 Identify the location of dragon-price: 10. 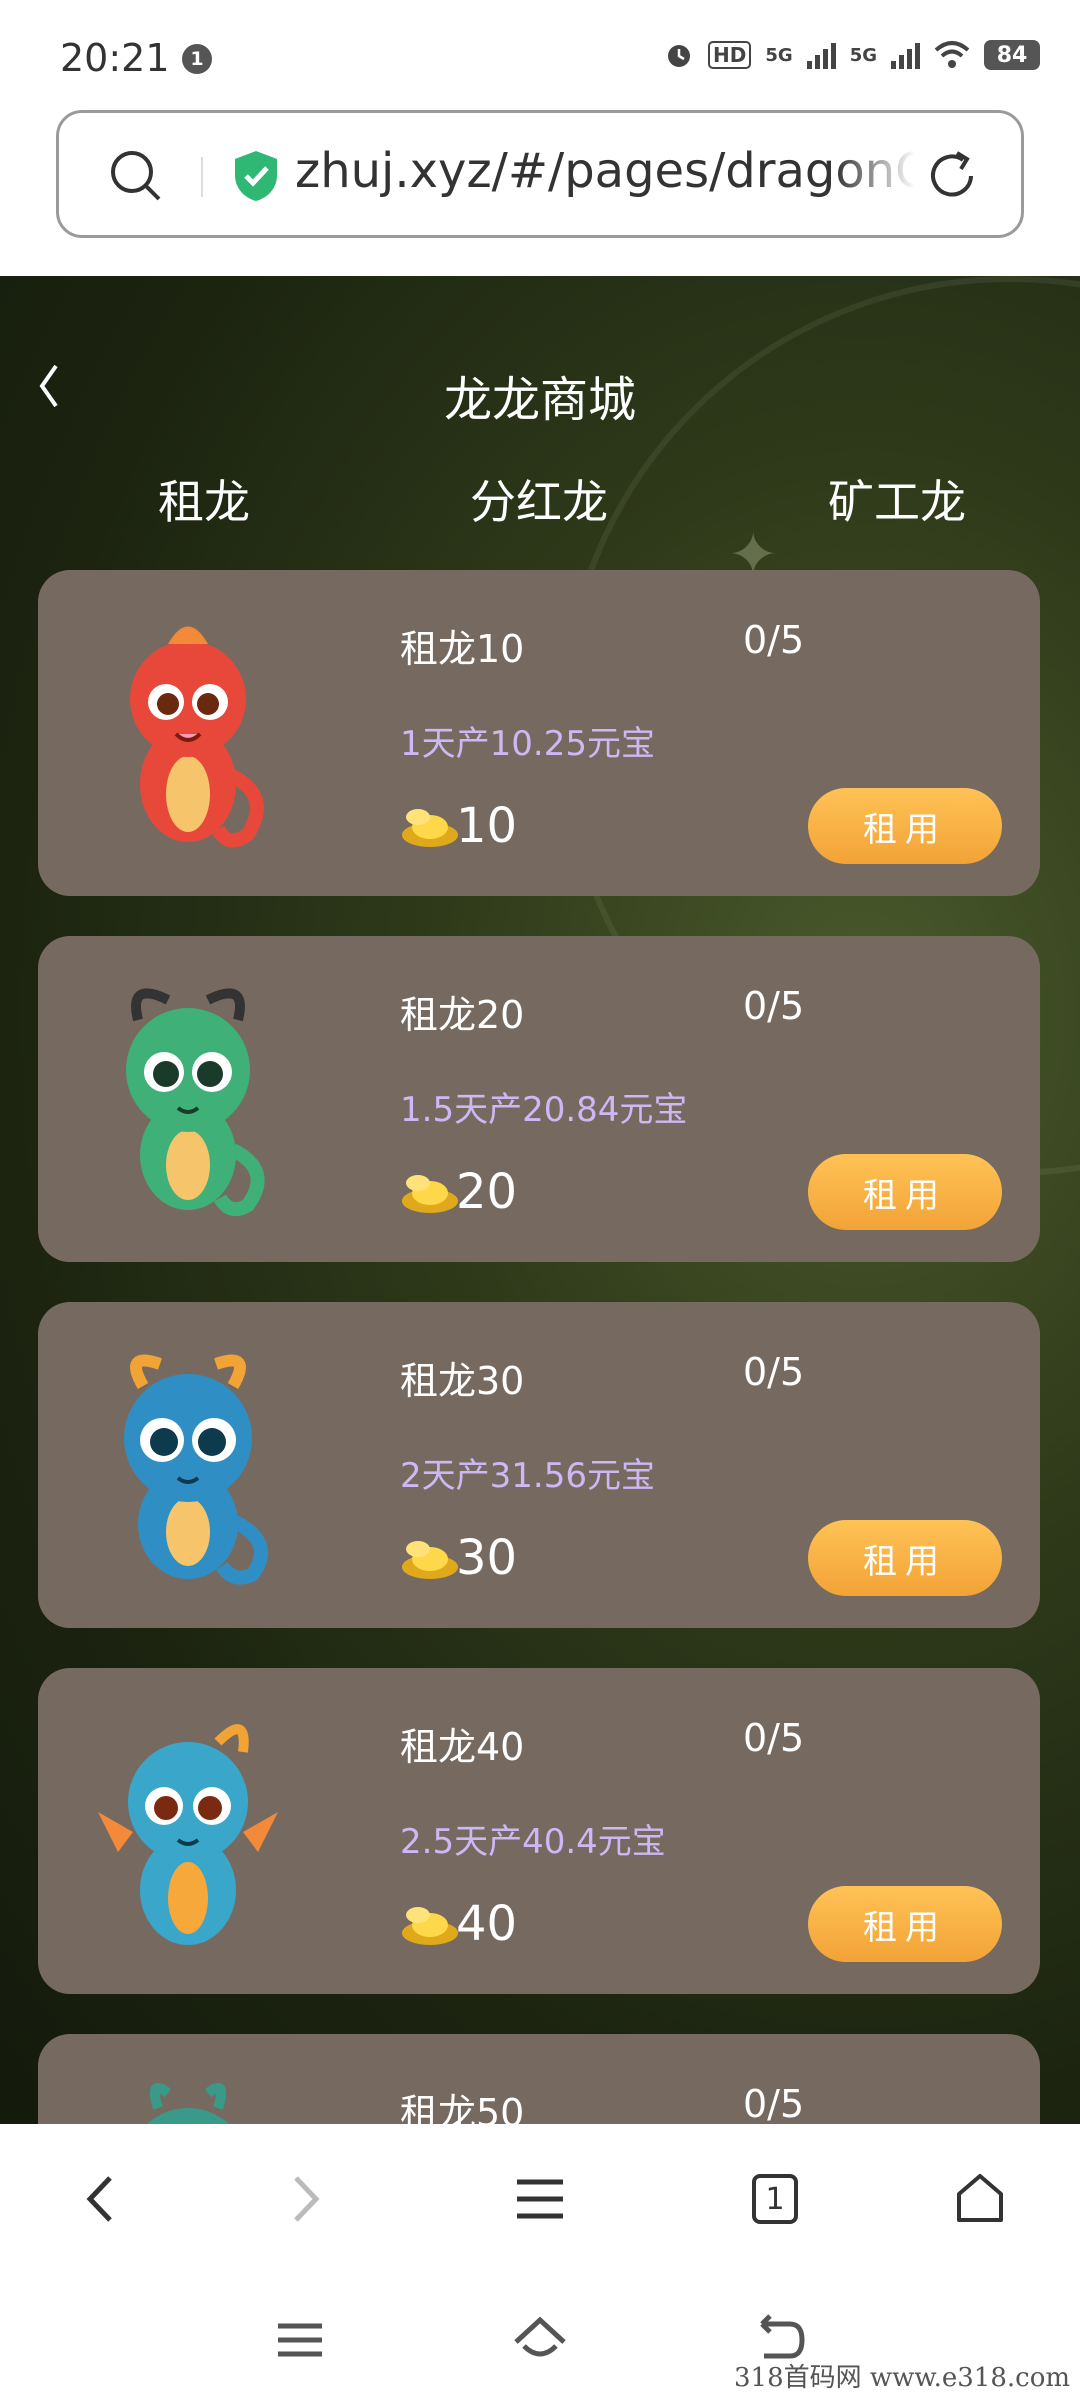
(458, 826).